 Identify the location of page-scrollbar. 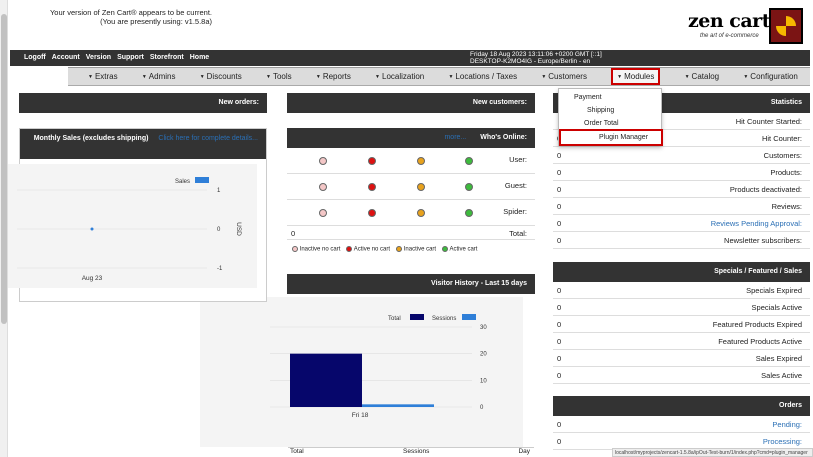
(4, 228).